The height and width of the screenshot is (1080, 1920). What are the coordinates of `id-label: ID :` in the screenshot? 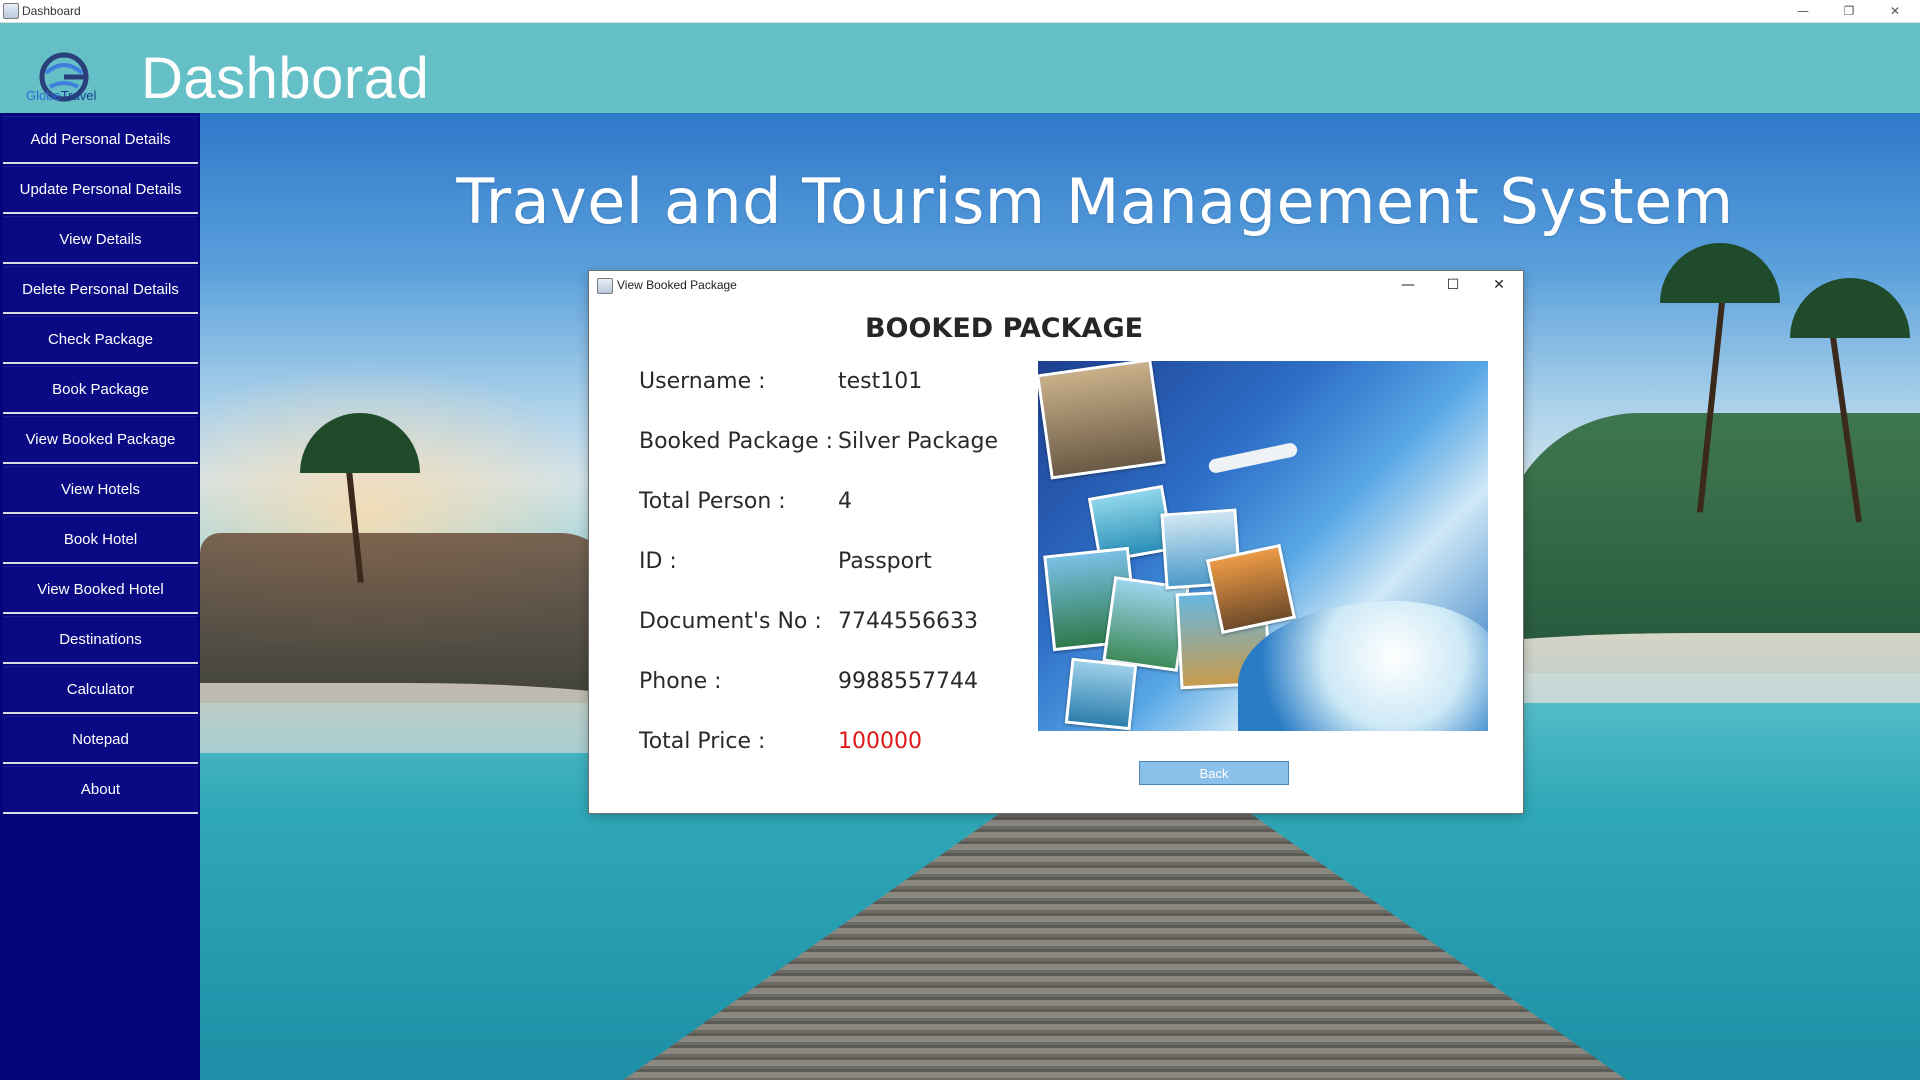 It's located at (658, 561).